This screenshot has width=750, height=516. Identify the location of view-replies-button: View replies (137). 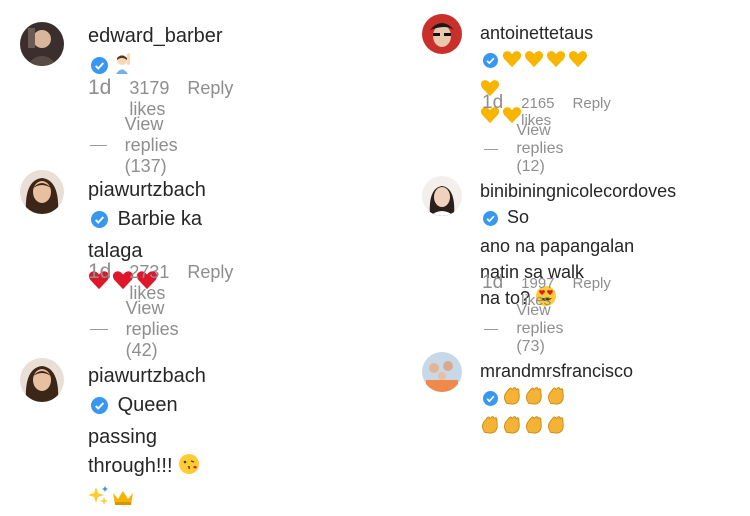
(142, 145).